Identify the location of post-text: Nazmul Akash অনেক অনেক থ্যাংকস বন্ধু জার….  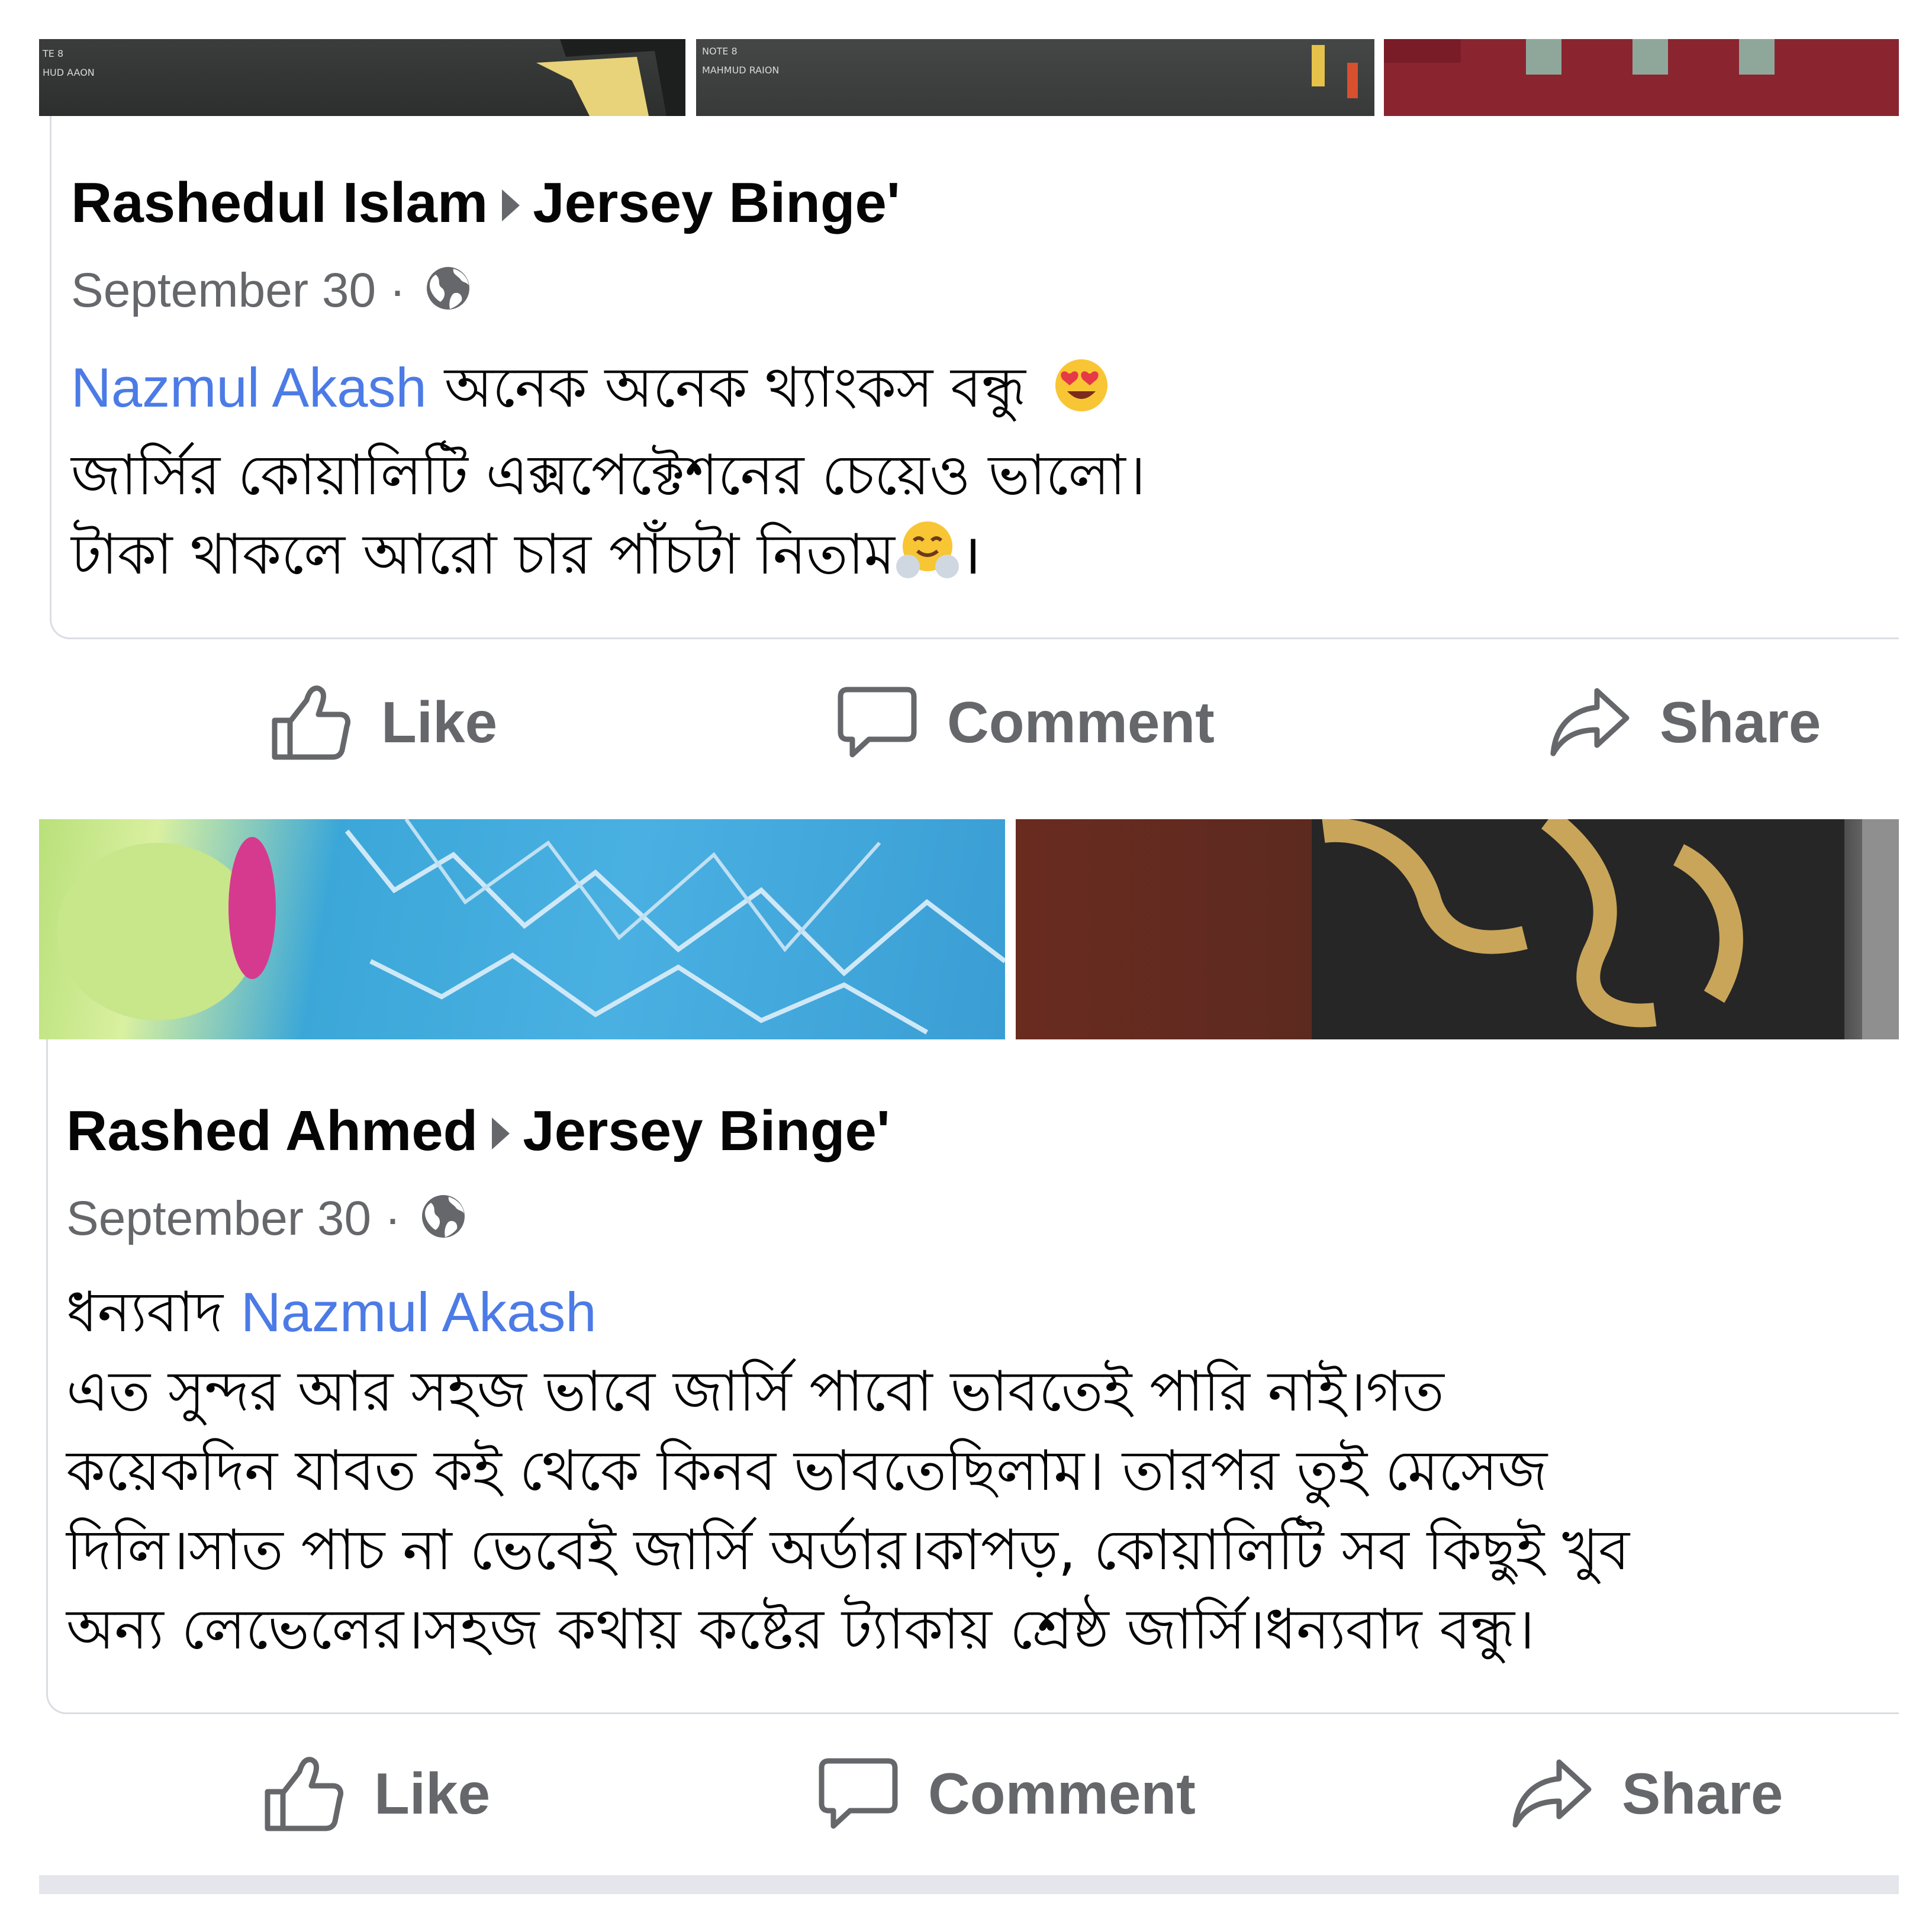
(608, 475).